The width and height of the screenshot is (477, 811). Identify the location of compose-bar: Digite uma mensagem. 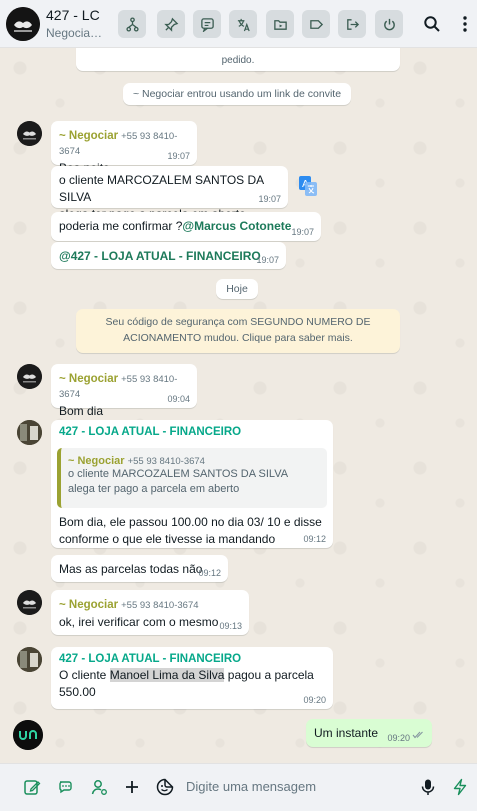
(238, 787).